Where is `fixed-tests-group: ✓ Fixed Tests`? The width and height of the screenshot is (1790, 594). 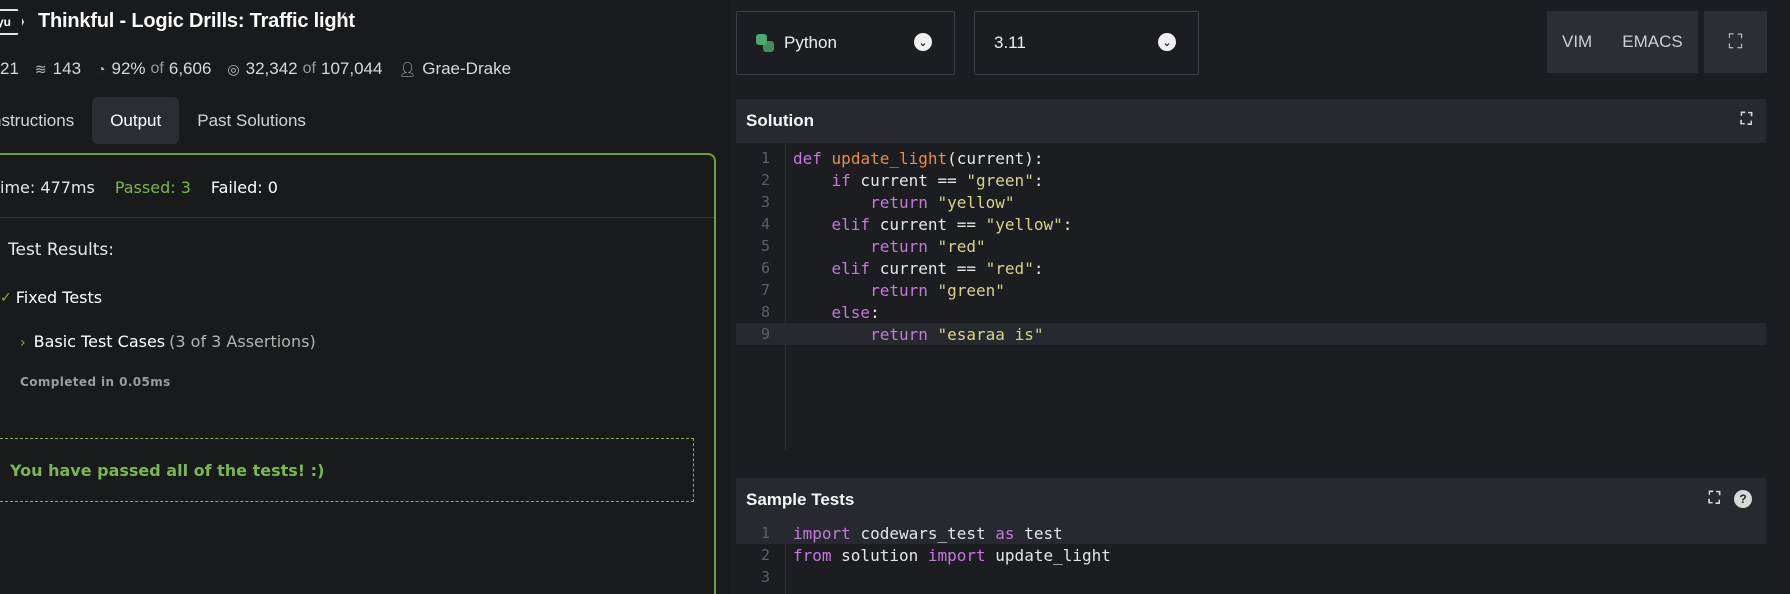
fixed-tests-group: ✓ Fixed Tests is located at coordinates (51, 297).